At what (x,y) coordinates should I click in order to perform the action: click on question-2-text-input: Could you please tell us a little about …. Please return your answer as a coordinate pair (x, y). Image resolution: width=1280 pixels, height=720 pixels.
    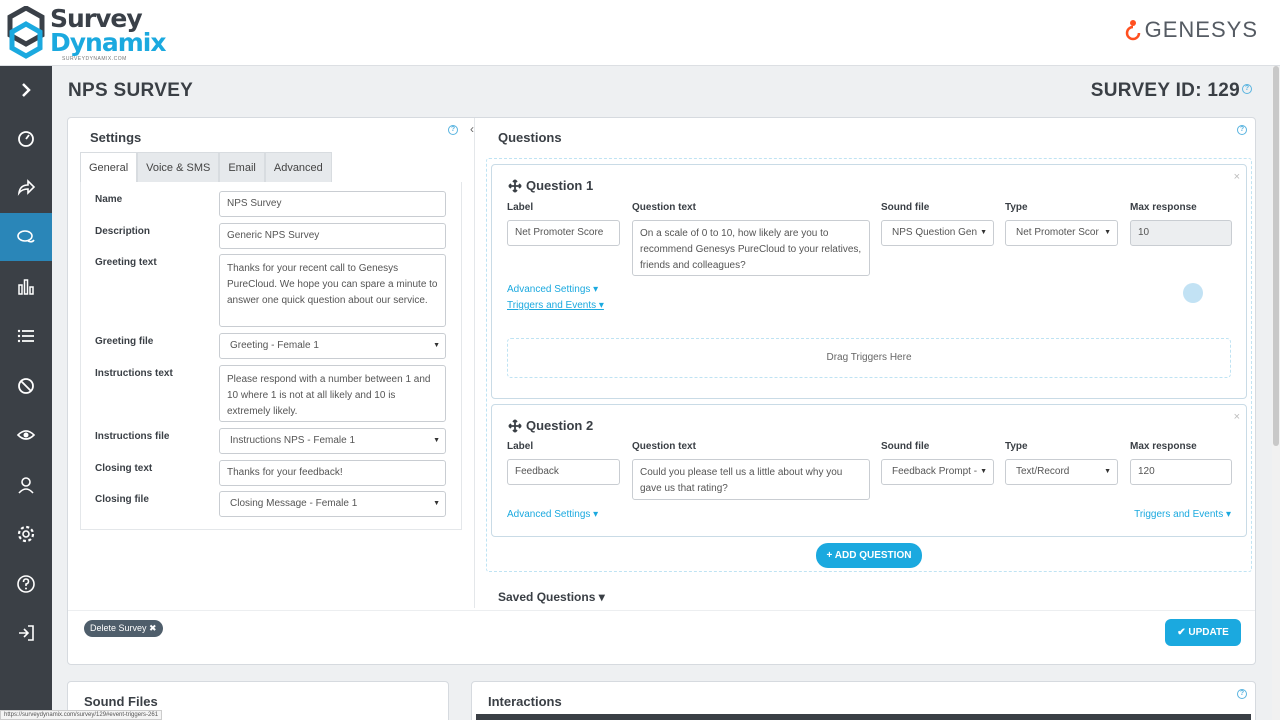
    Looking at the image, I should click on (751, 479).